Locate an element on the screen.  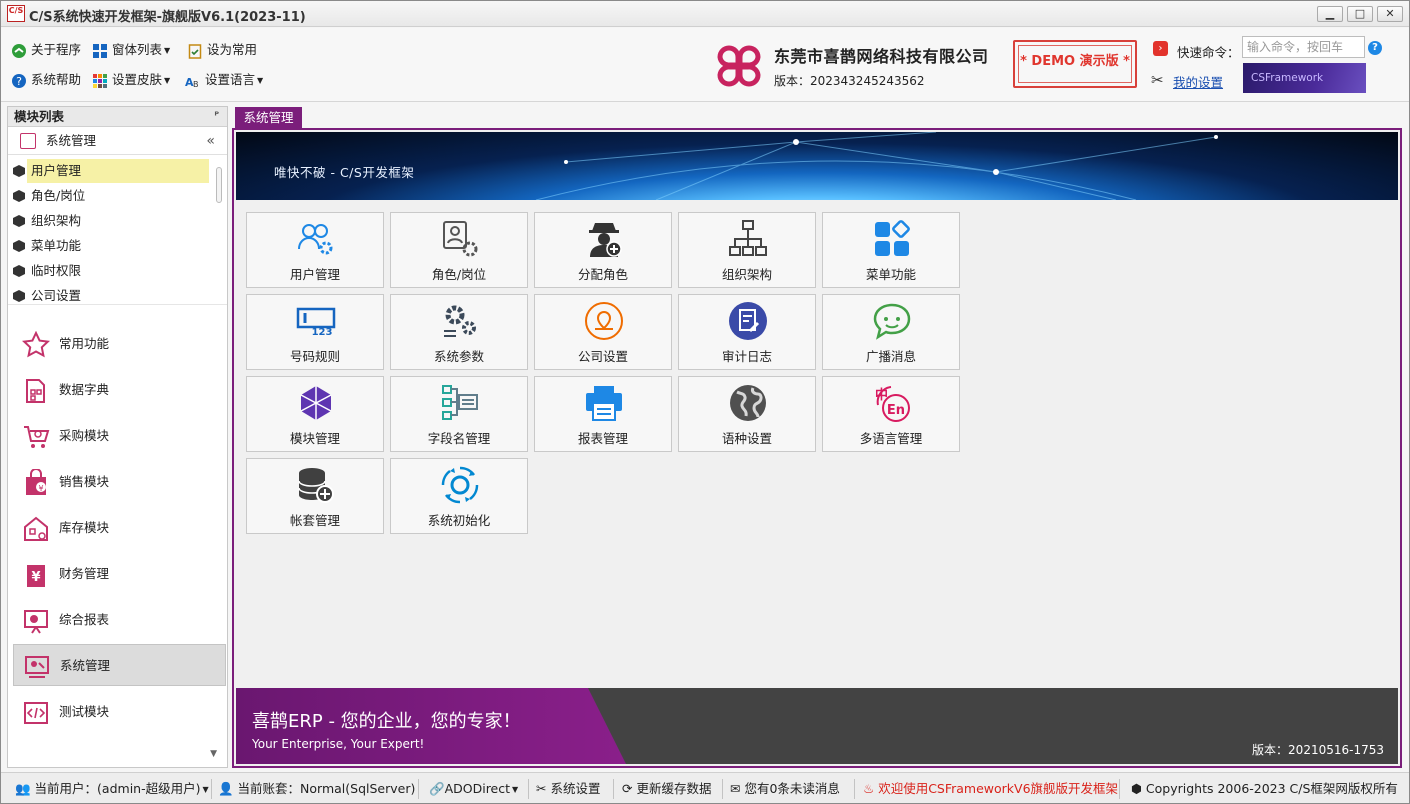
database-add-icon is located at coordinates (316, 485).